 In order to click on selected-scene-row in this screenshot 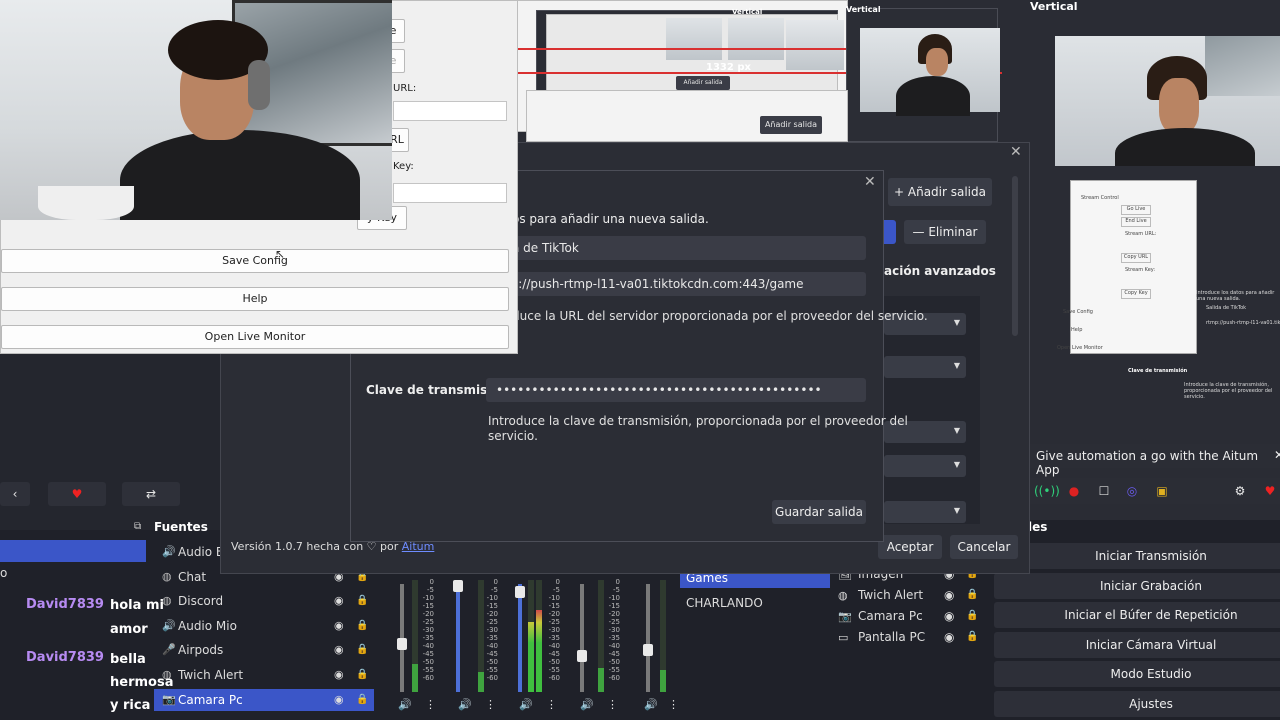, I will do `click(73, 551)`.